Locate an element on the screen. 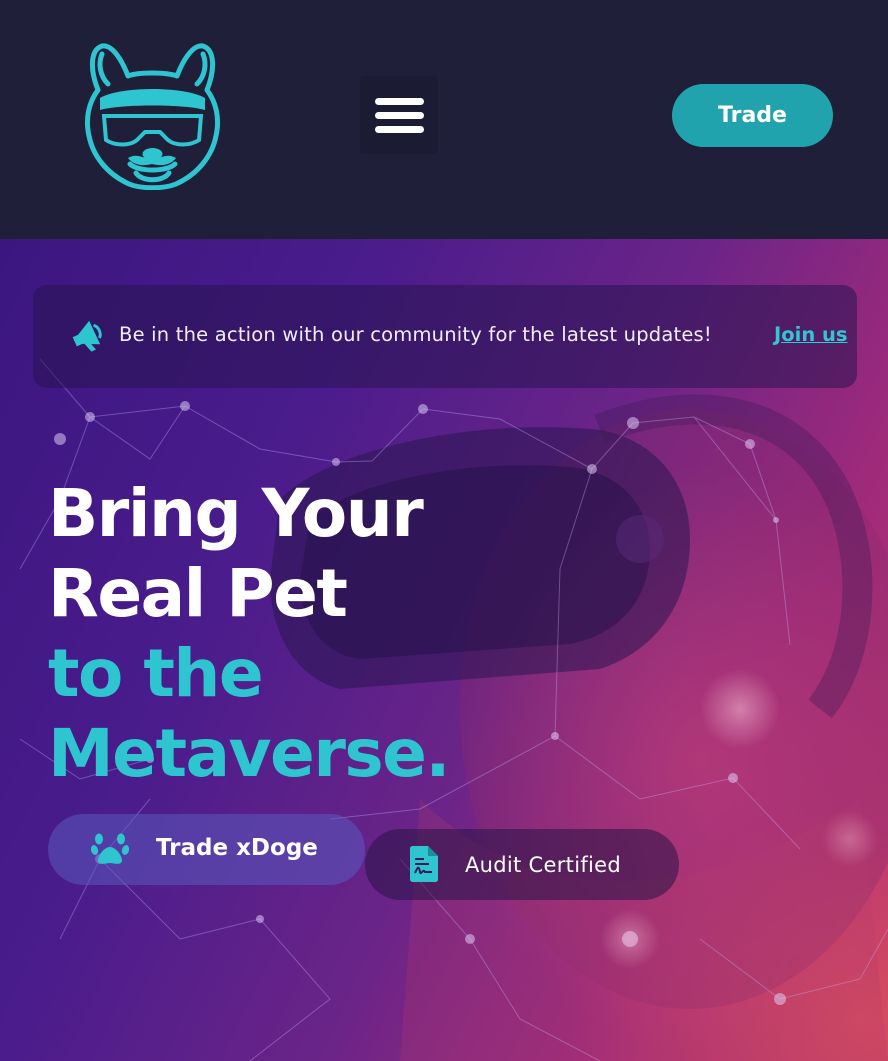 The width and height of the screenshot is (888, 1061). menu-bar-middle is located at coordinates (399, 115).